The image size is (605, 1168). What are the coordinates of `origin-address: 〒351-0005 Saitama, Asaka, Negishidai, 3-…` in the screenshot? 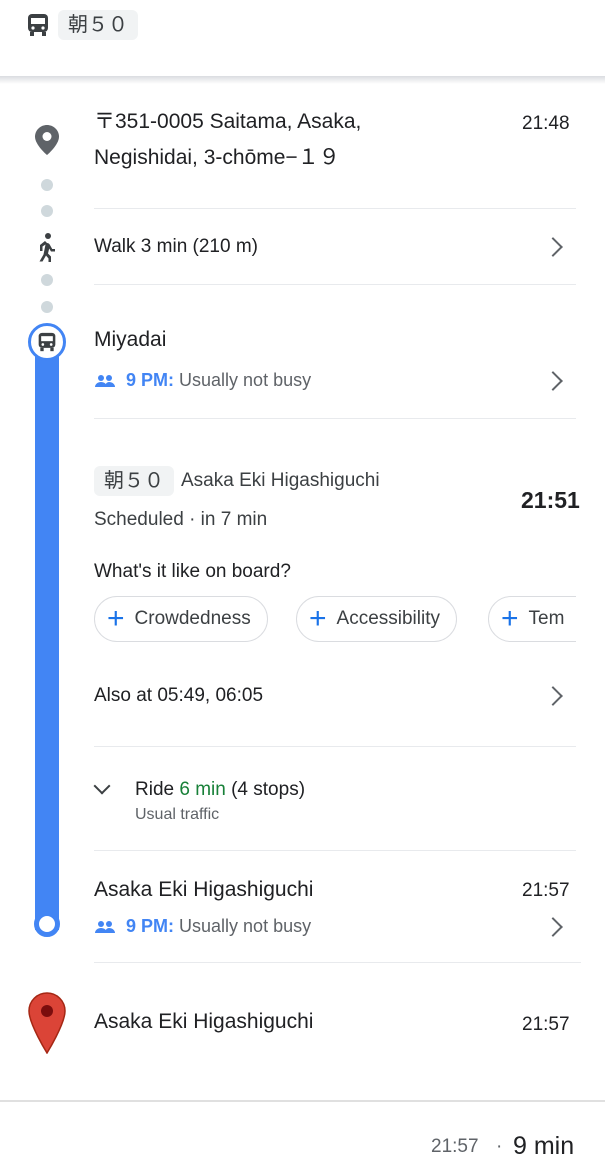 It's located at (304, 140).